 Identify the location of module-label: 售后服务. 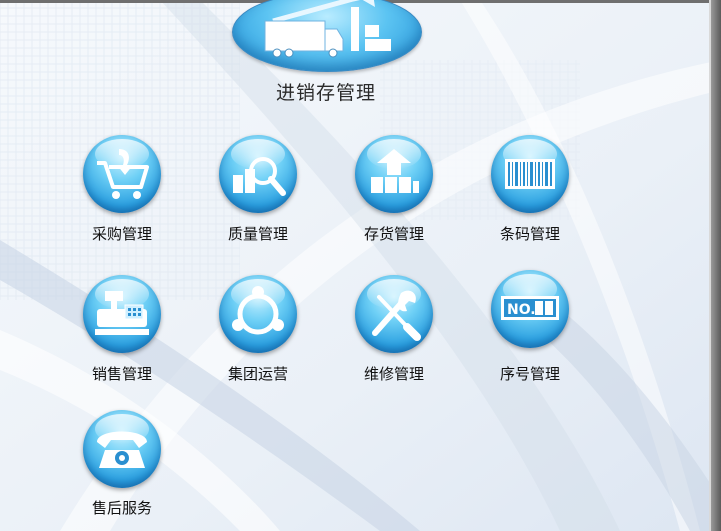
(121, 508).